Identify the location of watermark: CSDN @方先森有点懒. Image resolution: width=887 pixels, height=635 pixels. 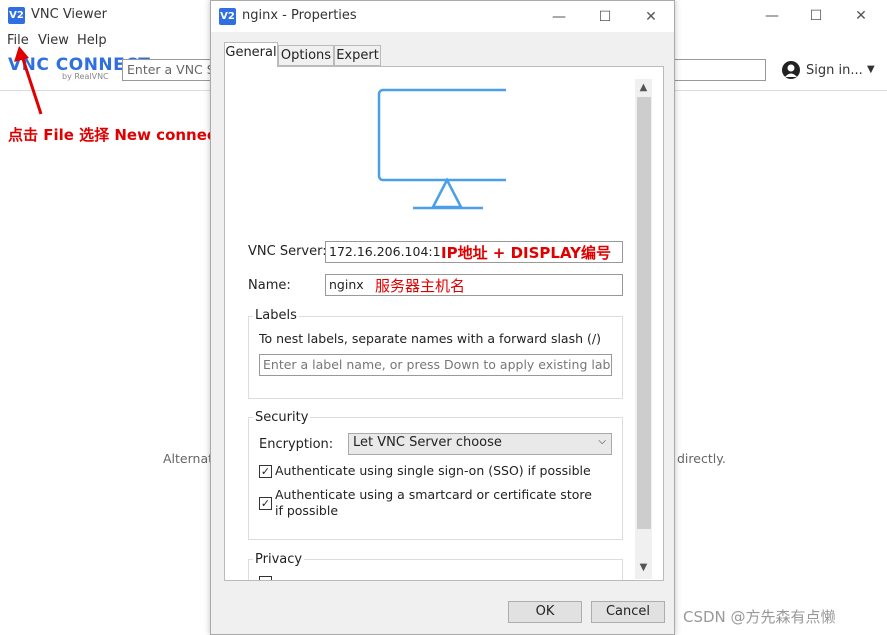
(759, 617).